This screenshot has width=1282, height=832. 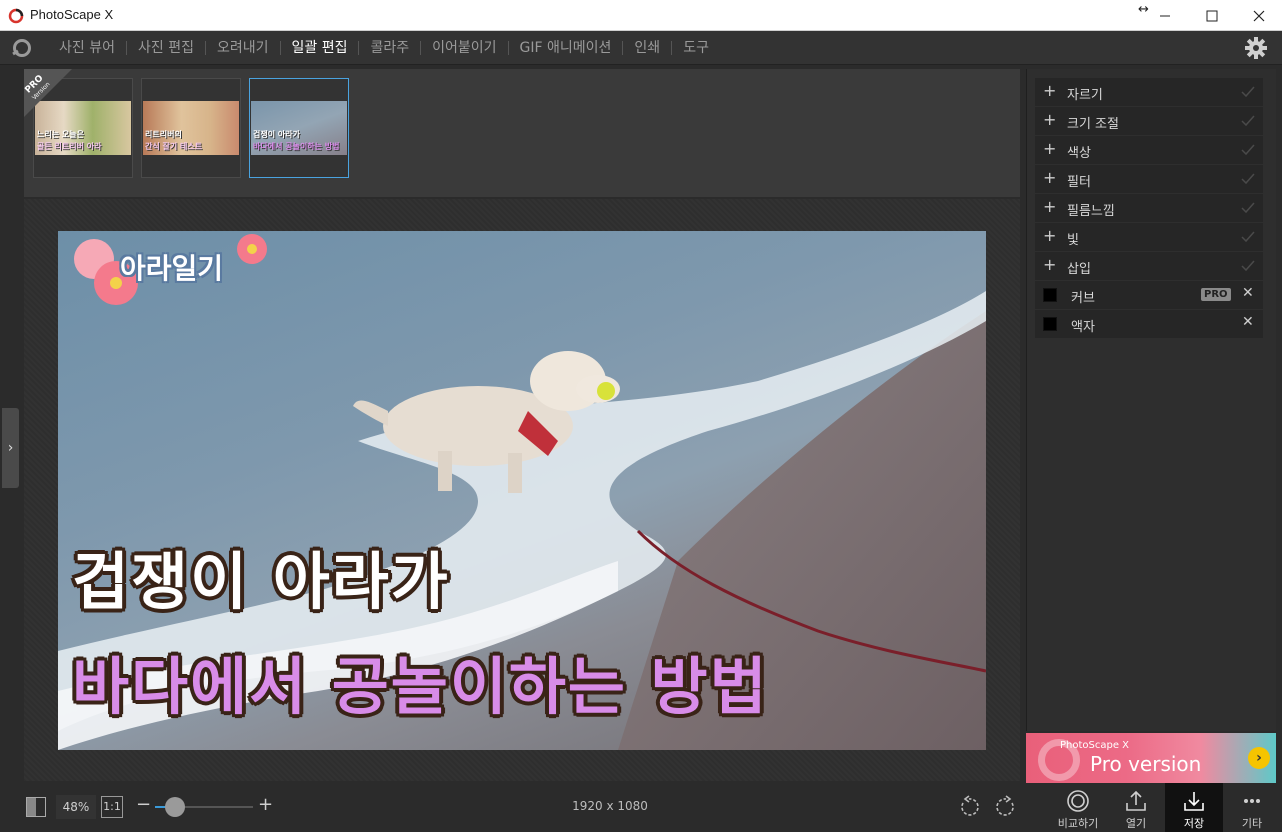 I want to click on menu-cut-out: 오려내기, so click(x=243, y=48).